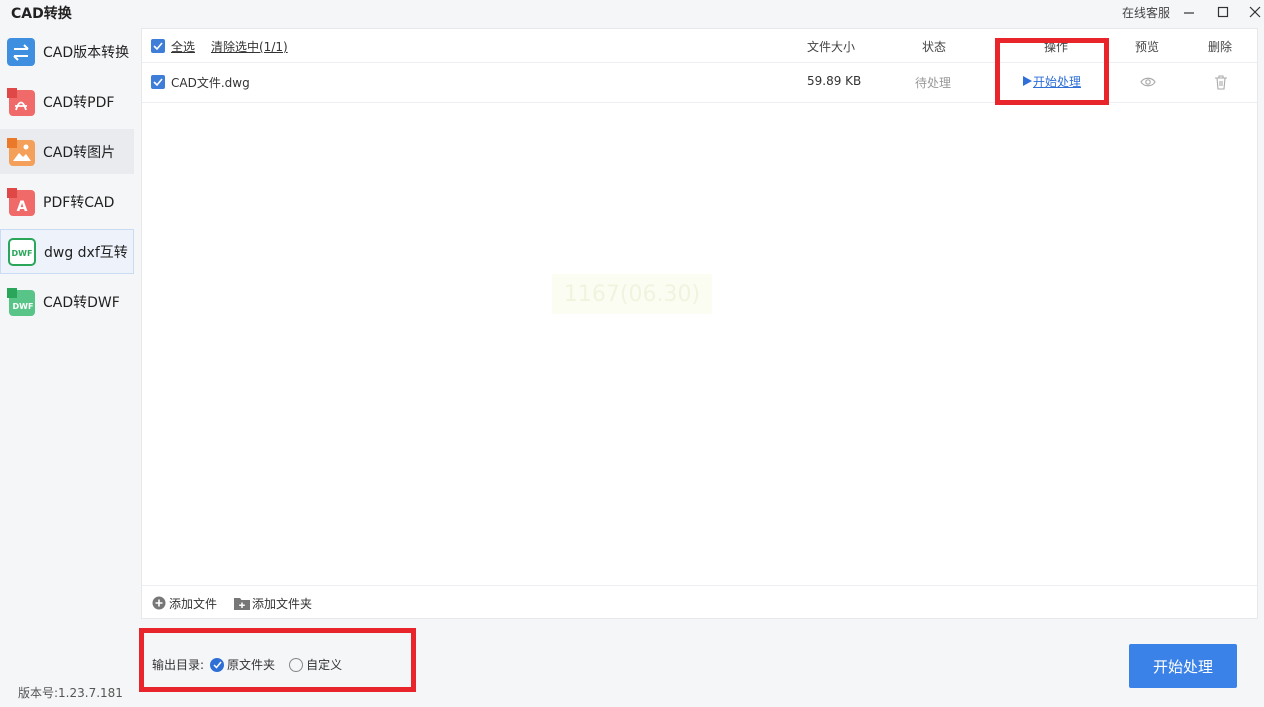  What do you see at coordinates (1148, 84) in the screenshot?
I see `preview-eye-icon` at bounding box center [1148, 84].